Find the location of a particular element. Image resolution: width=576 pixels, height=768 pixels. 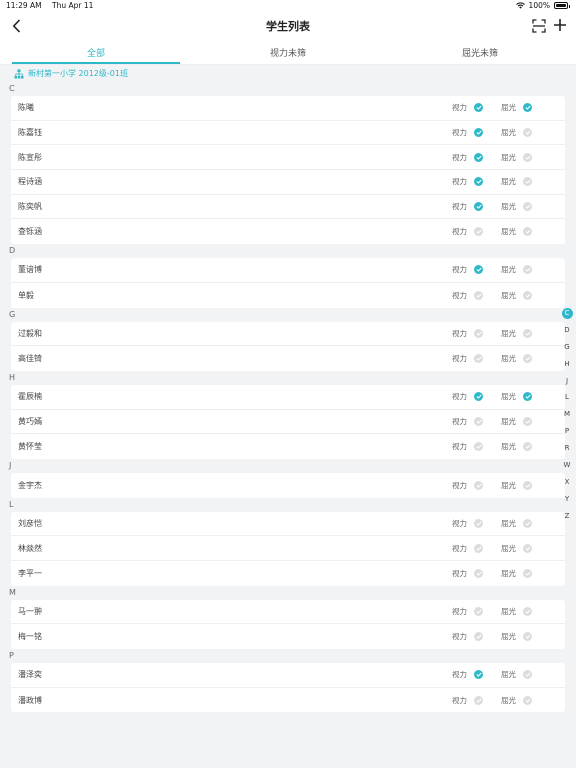

student-name: 陈奕帆 is located at coordinates (30, 207).